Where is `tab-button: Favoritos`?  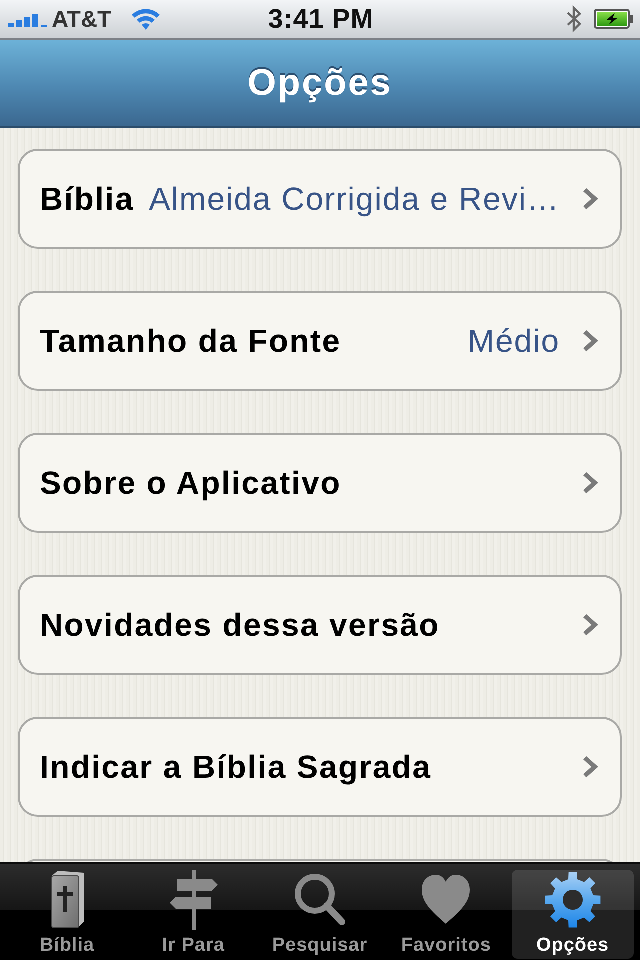
tab-button: Favoritos is located at coordinates (446, 914).